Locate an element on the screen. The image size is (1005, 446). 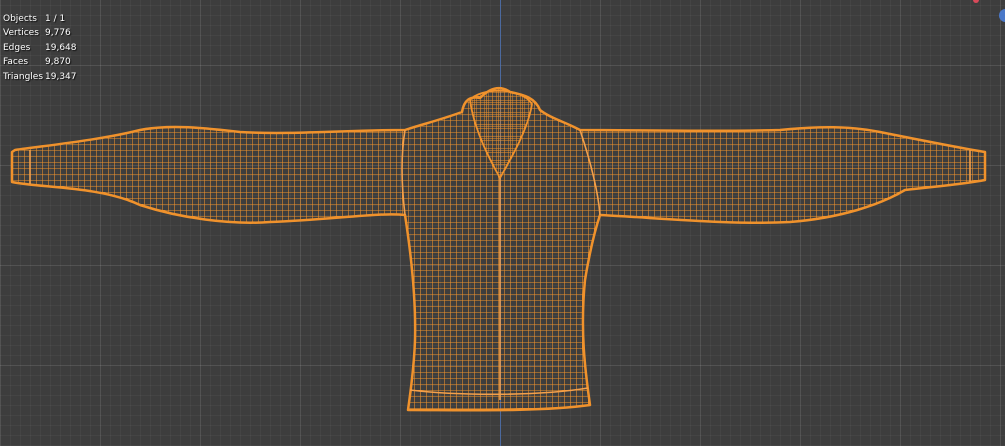
stat-value: 19,347 is located at coordinates (61, 76).